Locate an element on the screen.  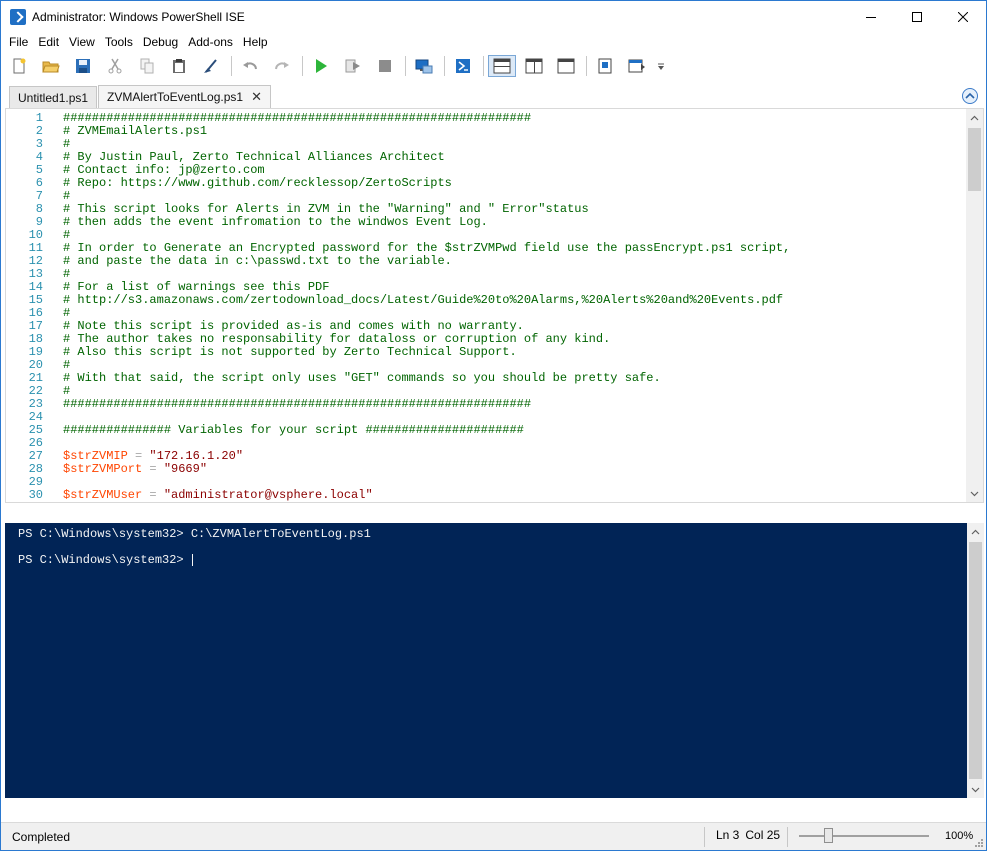
powershell-app-icon is located at coordinates (18, 16).